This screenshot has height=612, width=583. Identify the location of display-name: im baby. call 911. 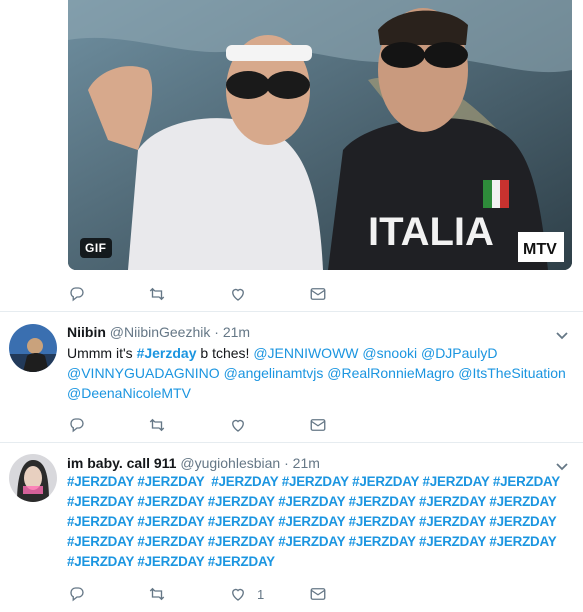
(121, 463).